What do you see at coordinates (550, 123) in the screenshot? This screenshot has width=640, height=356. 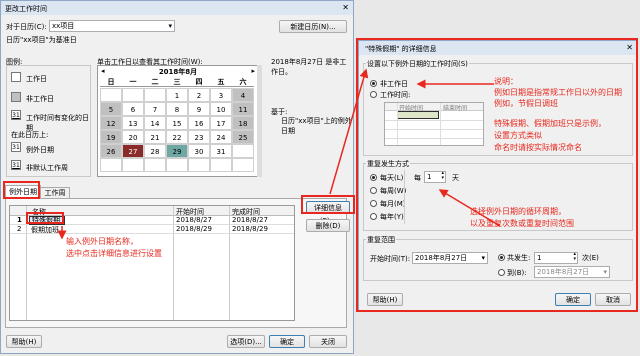 I see `note2-line: 特殊假期、假期加班只是示例，` at bounding box center [550, 123].